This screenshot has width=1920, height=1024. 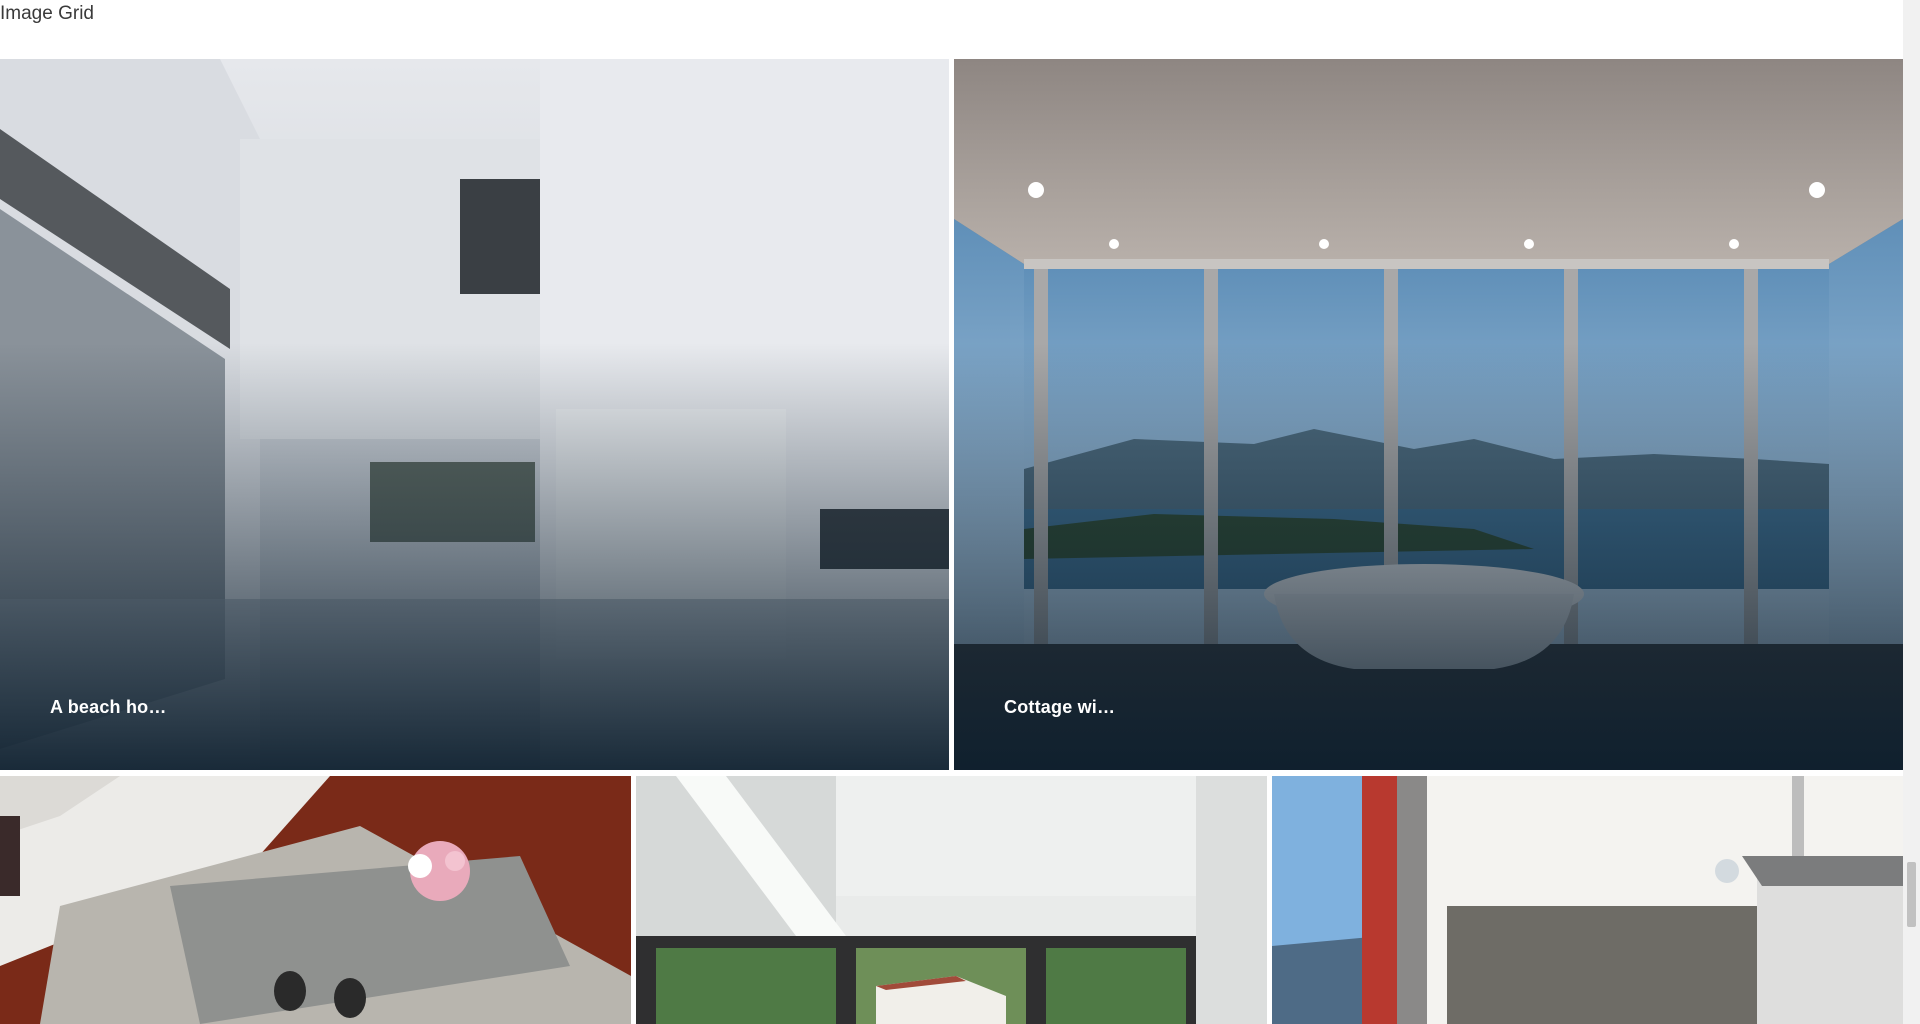 What do you see at coordinates (1911, 512) in the screenshot?
I see `vertical-scrollbar` at bounding box center [1911, 512].